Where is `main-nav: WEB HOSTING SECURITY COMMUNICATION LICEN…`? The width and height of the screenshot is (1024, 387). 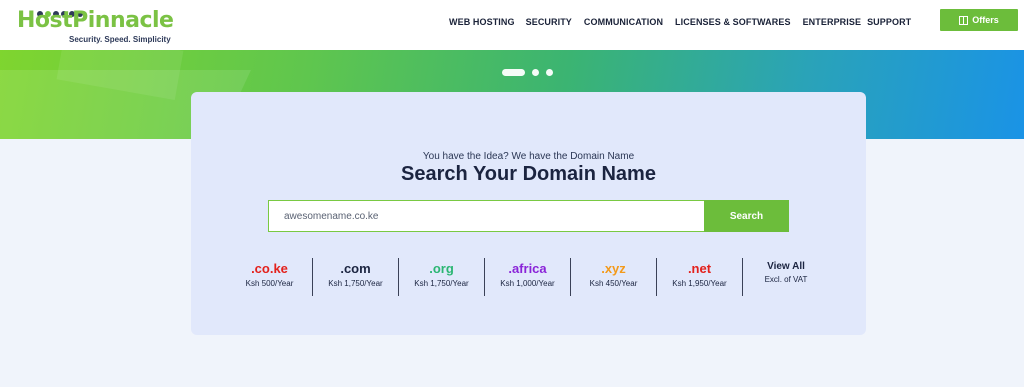
main-nav: WEB HOSTING SECURITY COMMUNICATION LICEN… is located at coordinates (680, 22).